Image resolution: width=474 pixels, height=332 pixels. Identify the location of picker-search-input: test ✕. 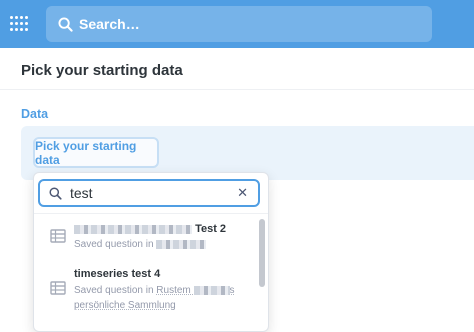
(149, 193).